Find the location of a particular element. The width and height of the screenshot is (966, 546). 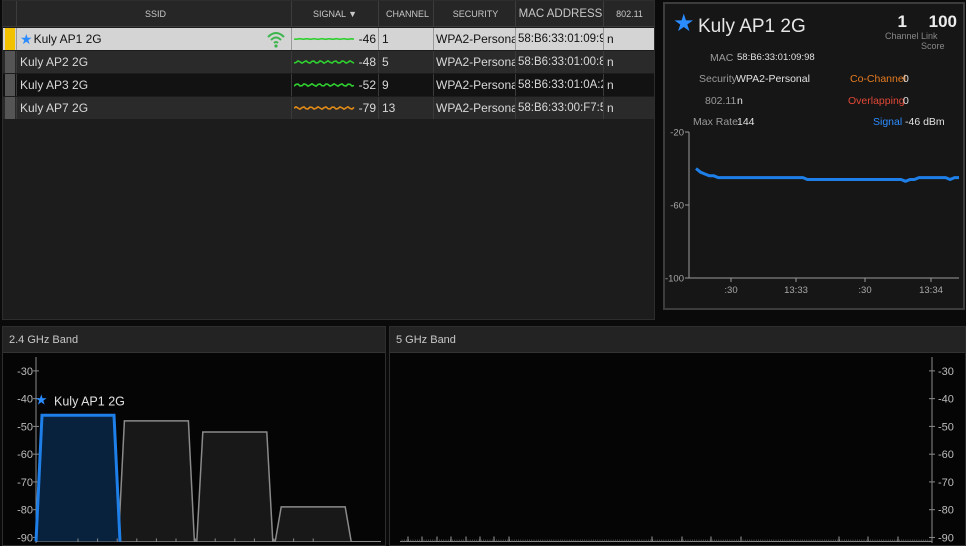

header-channel: CHANNEL is located at coordinates (406, 13).